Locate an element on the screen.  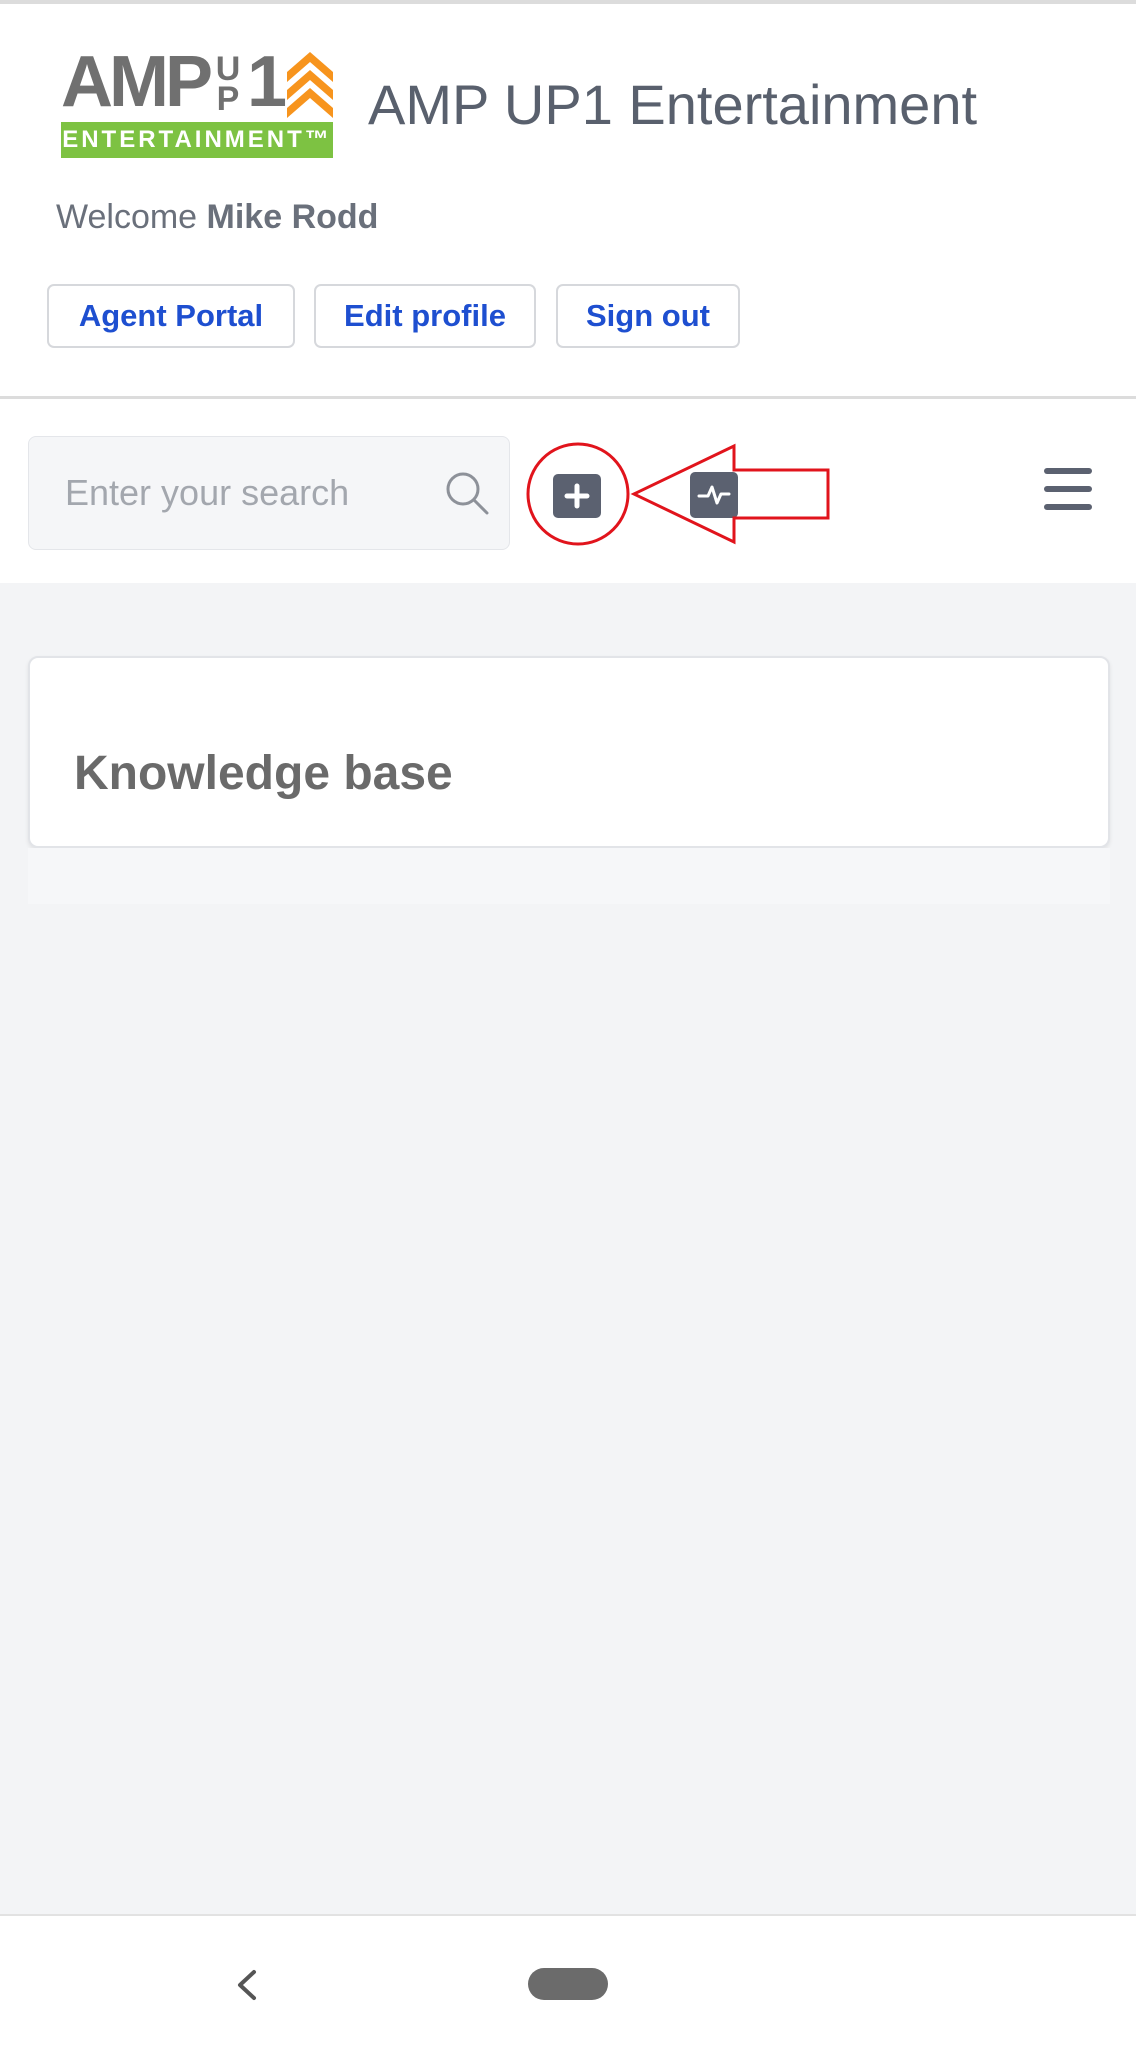
logo-up-text: U P is located at coordinates (228, 85).